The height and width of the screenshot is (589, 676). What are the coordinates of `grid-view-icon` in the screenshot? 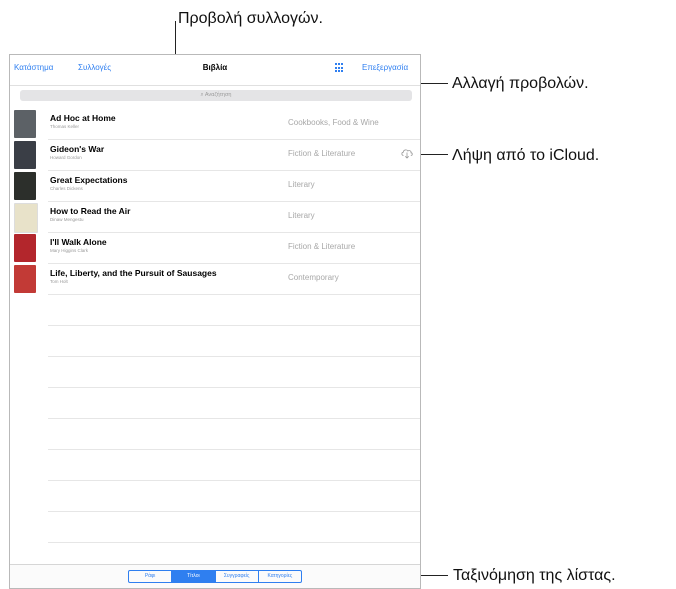 It's located at (340, 68).